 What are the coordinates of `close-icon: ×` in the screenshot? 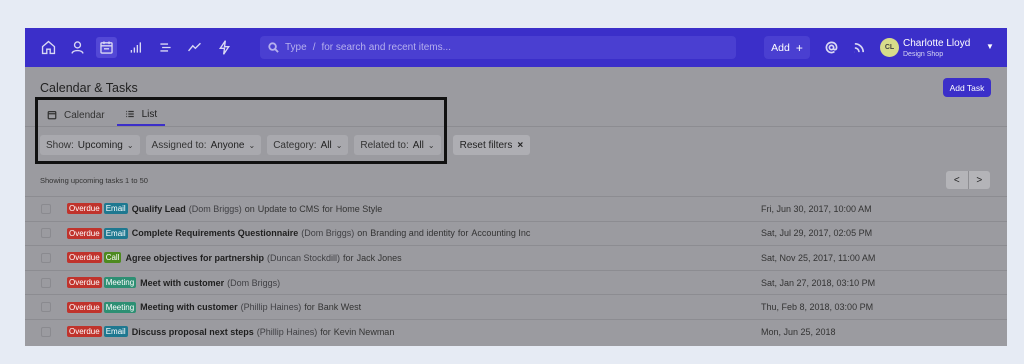 It's located at (520, 145).